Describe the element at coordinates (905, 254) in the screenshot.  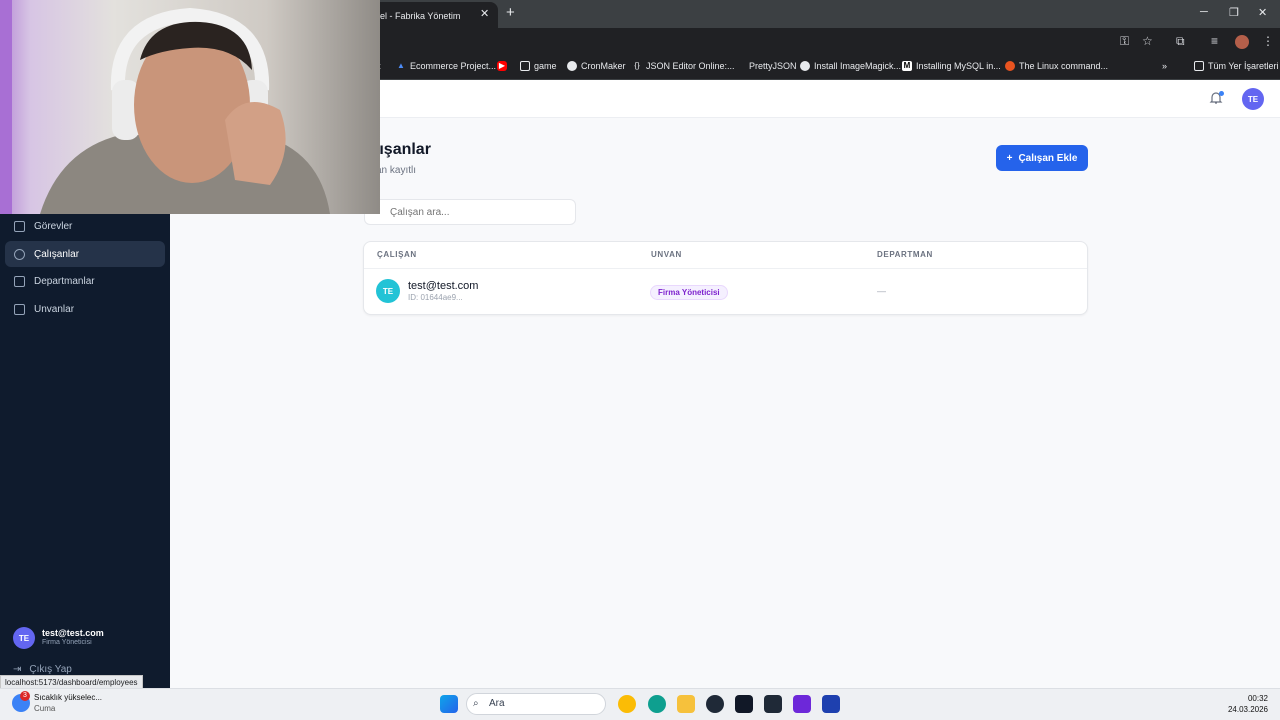
I see `column-header-department: DEPARTMAN` at that location.